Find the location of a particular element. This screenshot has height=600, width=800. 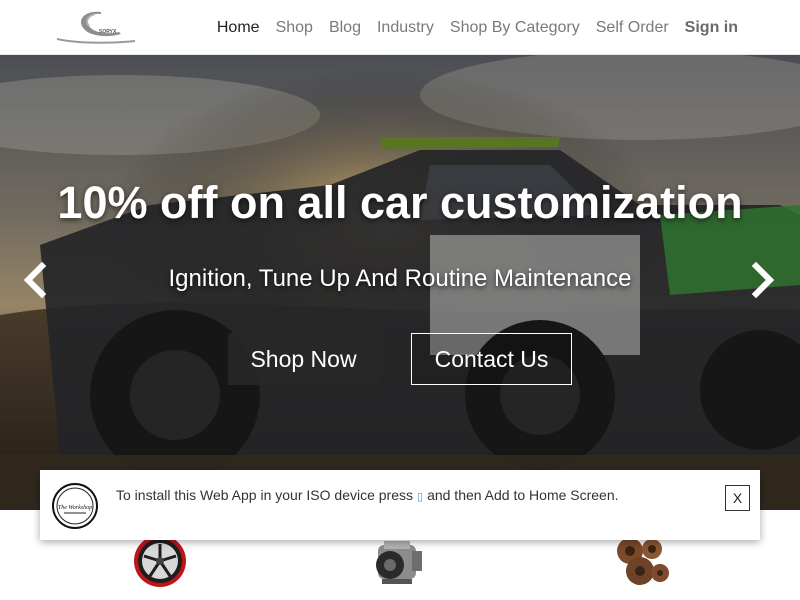

category-compressor-image is located at coordinates (399, 561).